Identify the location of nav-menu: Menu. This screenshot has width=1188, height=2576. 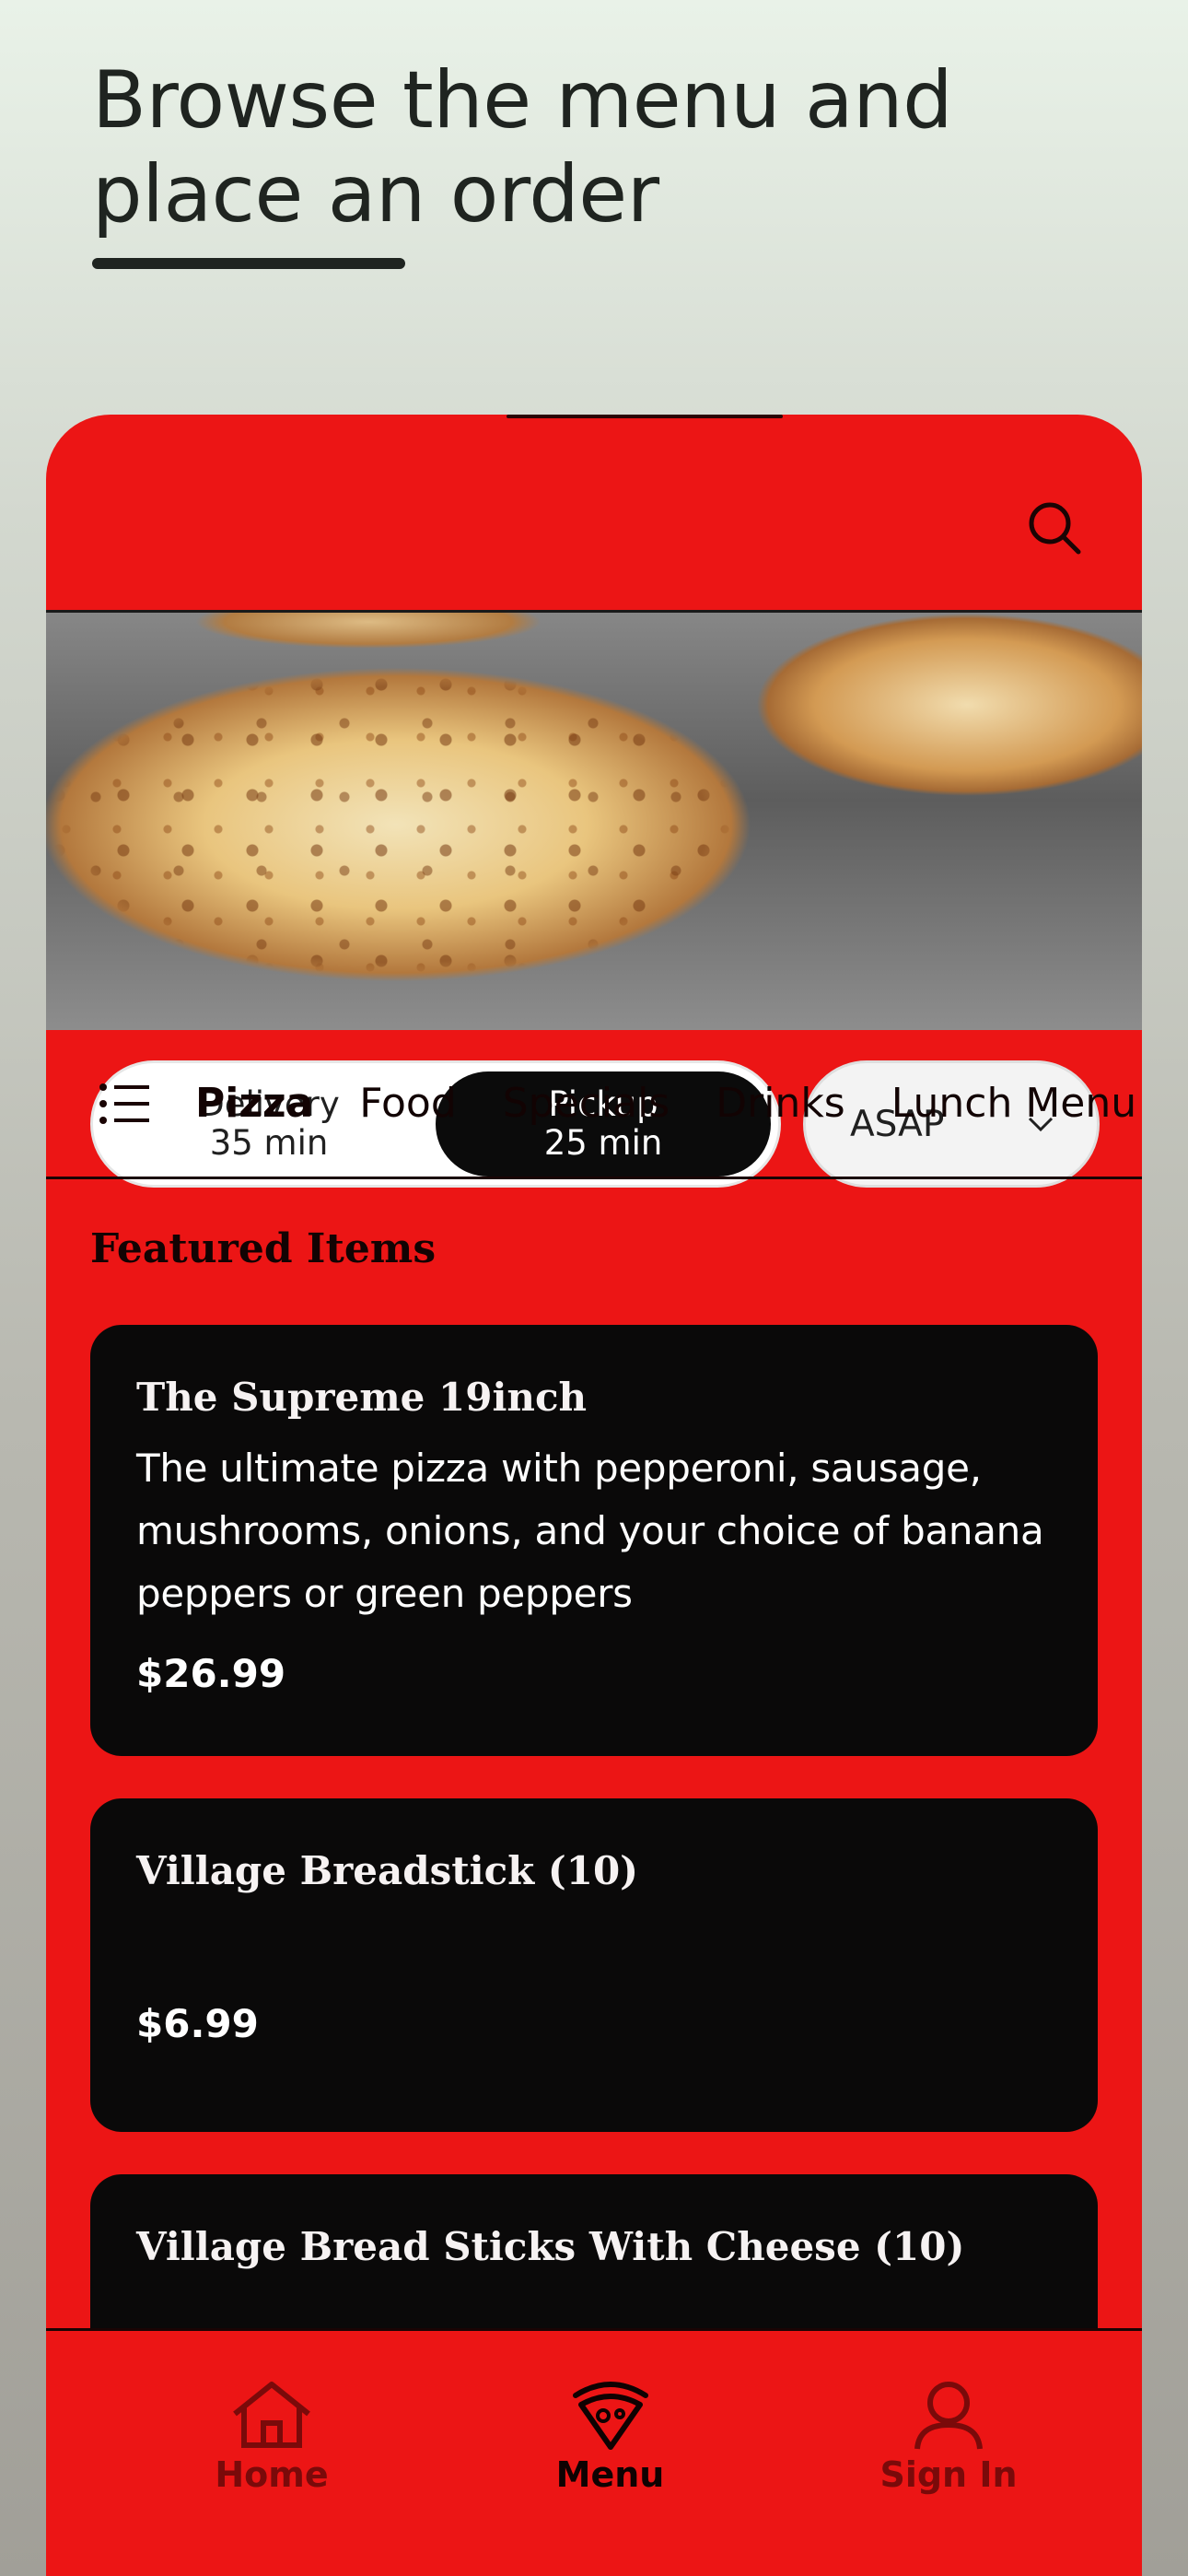
(610, 2453).